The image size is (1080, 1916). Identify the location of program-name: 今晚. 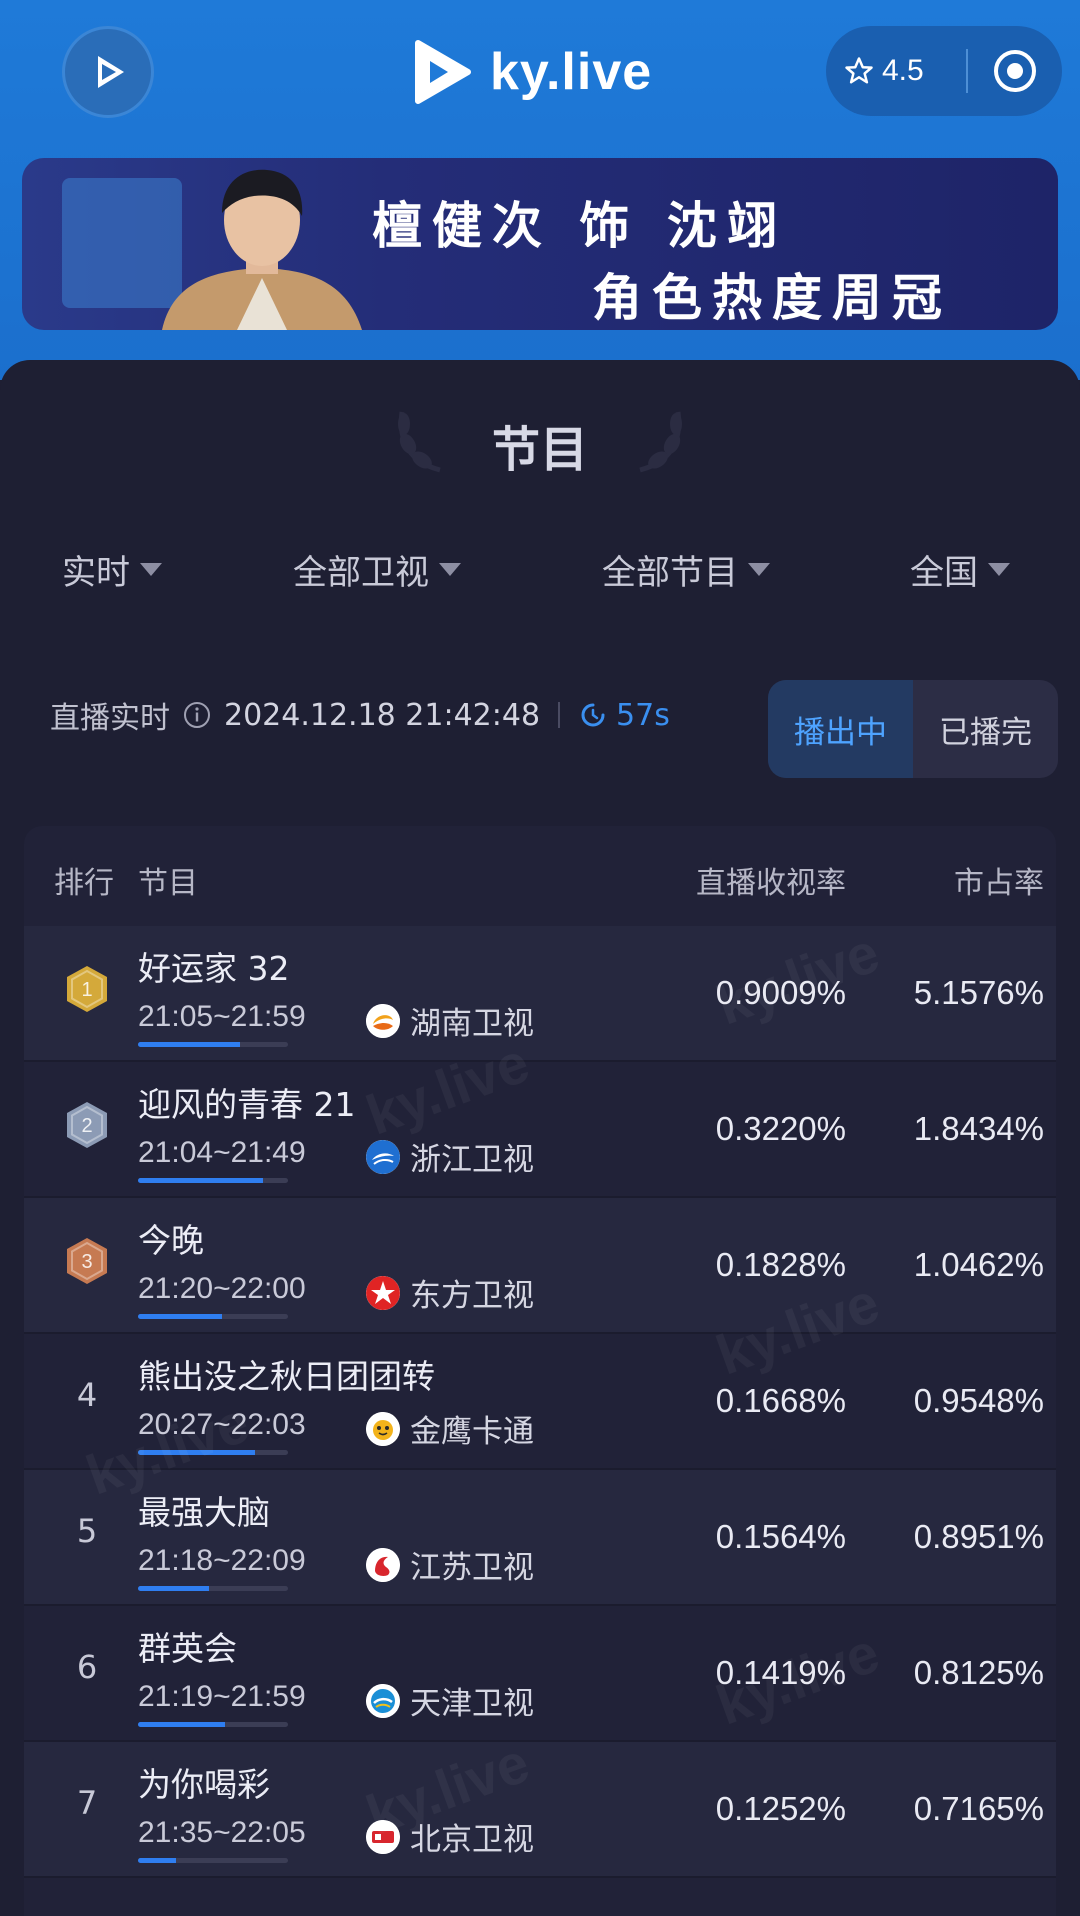
(171, 1240).